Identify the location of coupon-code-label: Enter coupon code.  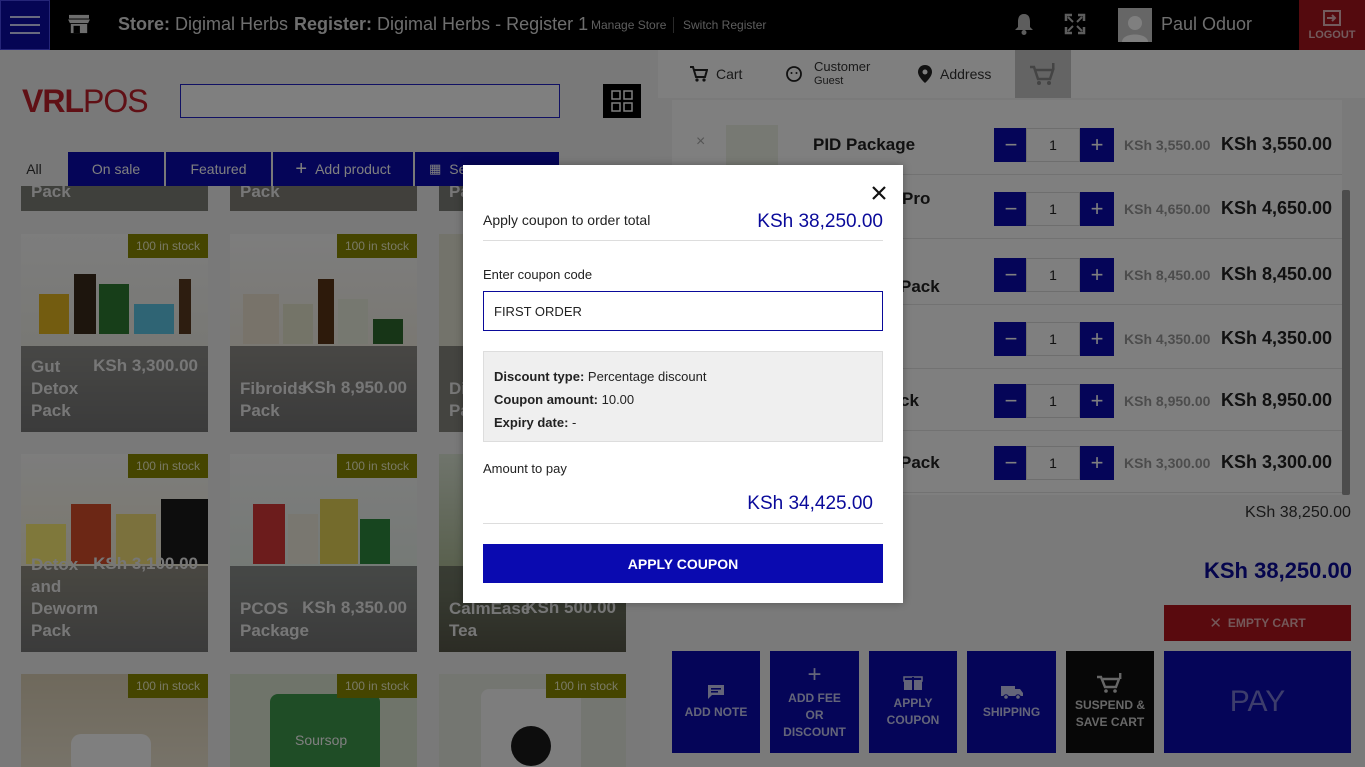
(538, 274).